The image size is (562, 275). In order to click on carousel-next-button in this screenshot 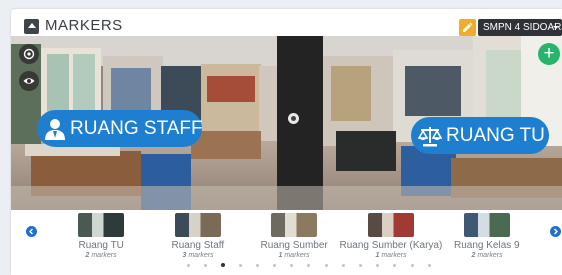, I will do `click(555, 231)`.